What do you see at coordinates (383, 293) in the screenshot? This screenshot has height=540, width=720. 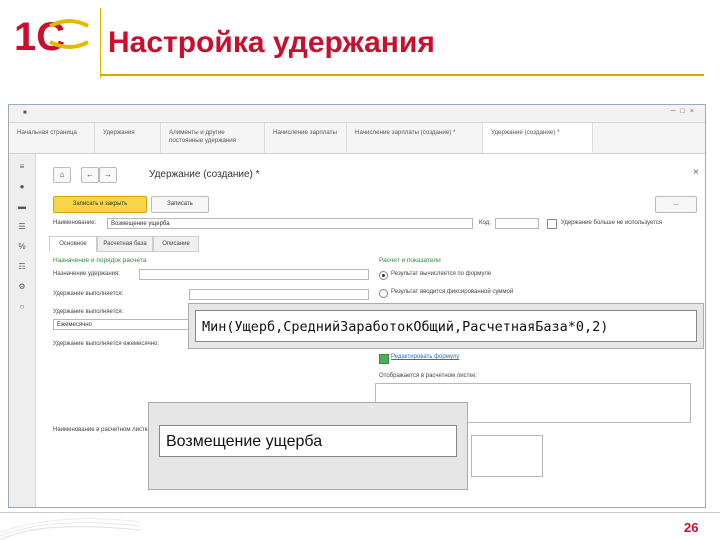 I see `radio-fixed` at bounding box center [383, 293].